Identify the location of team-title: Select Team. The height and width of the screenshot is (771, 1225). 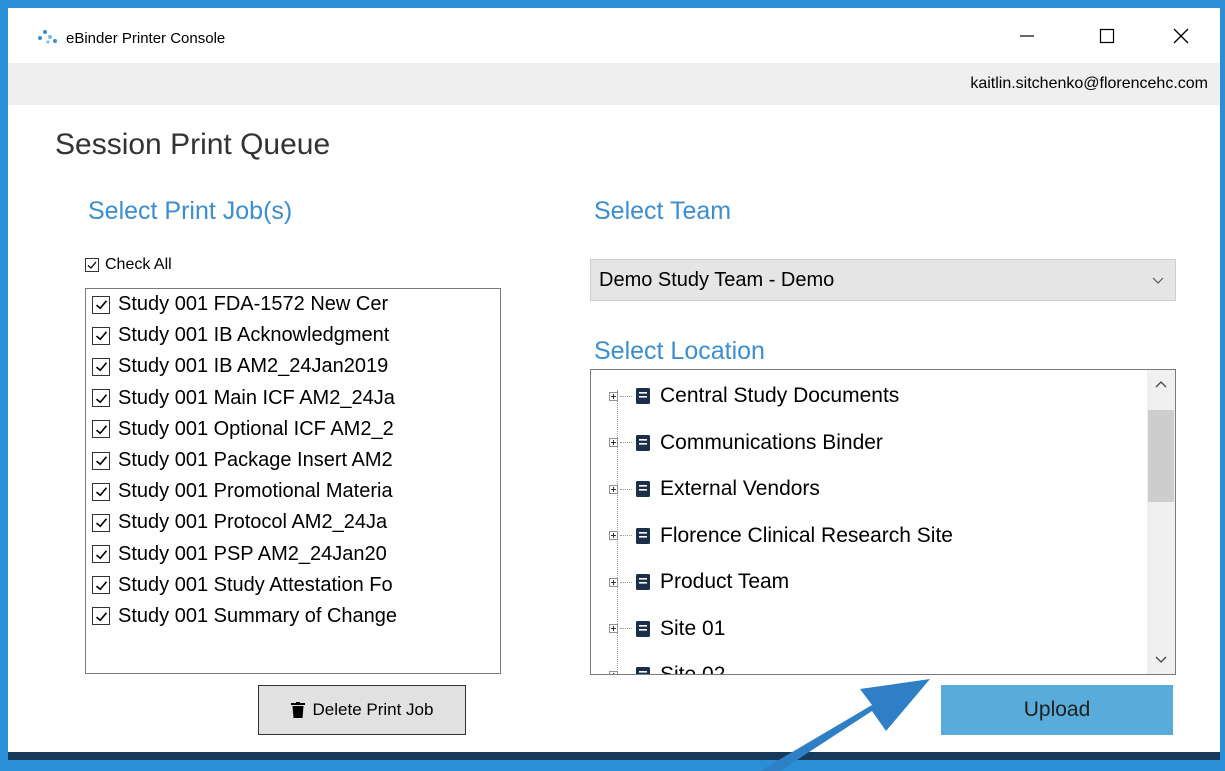
(663, 211).